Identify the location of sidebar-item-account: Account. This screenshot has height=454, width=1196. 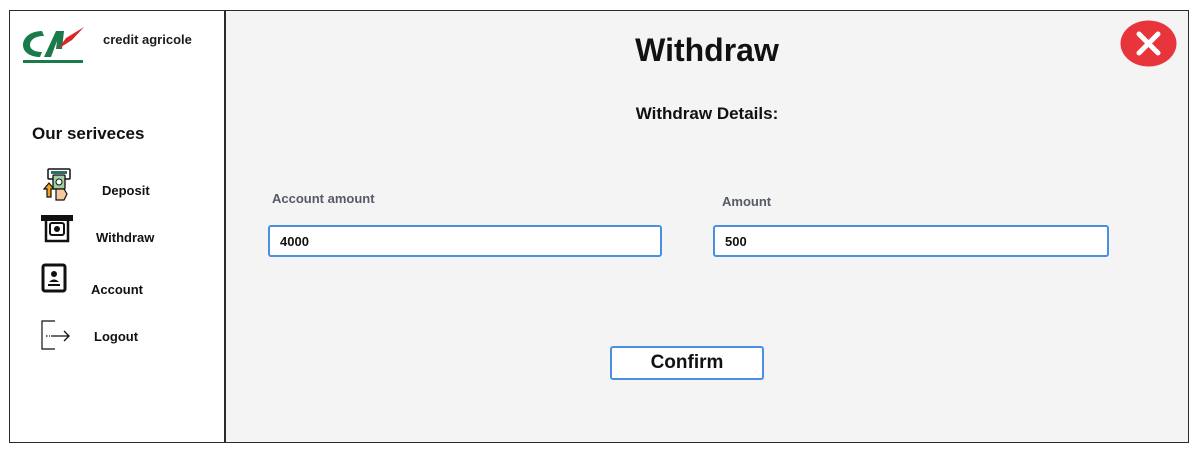
(117, 282).